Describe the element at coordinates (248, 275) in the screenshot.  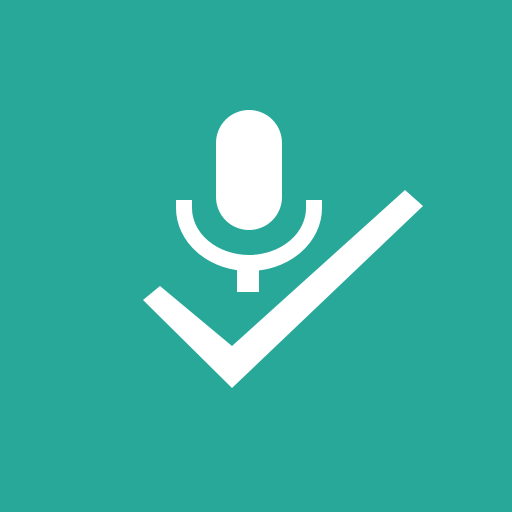
I see `microphone-stand` at that location.